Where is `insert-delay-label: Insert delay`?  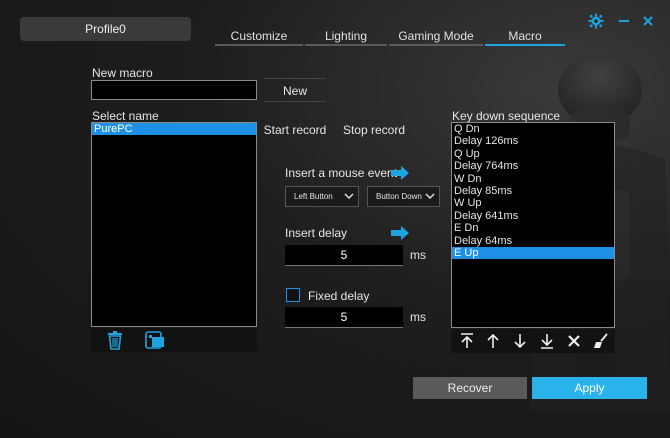 insert-delay-label: Insert delay is located at coordinates (316, 233).